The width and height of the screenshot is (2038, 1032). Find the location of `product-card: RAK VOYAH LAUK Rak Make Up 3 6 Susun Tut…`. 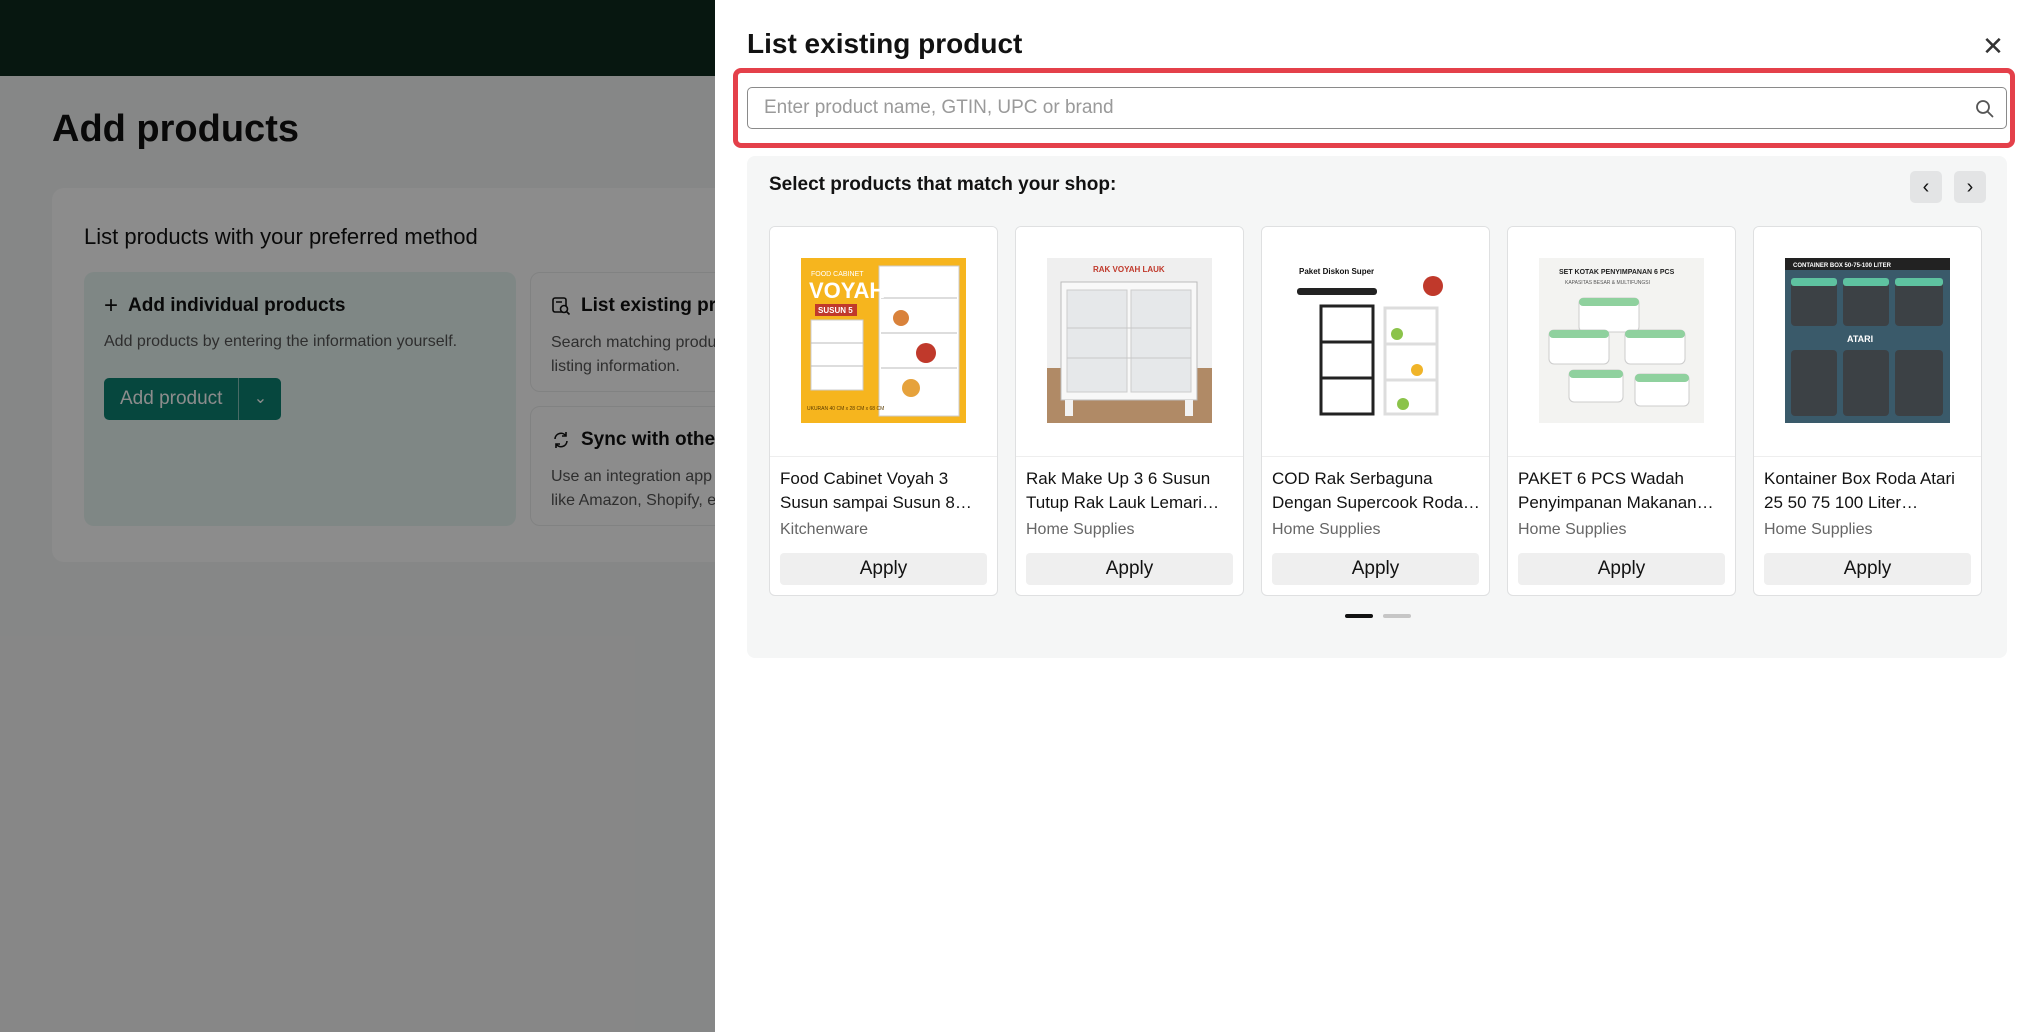

product-card: RAK VOYAH LAUK Rak Make Up 3 6 Susun Tut… is located at coordinates (1129, 411).